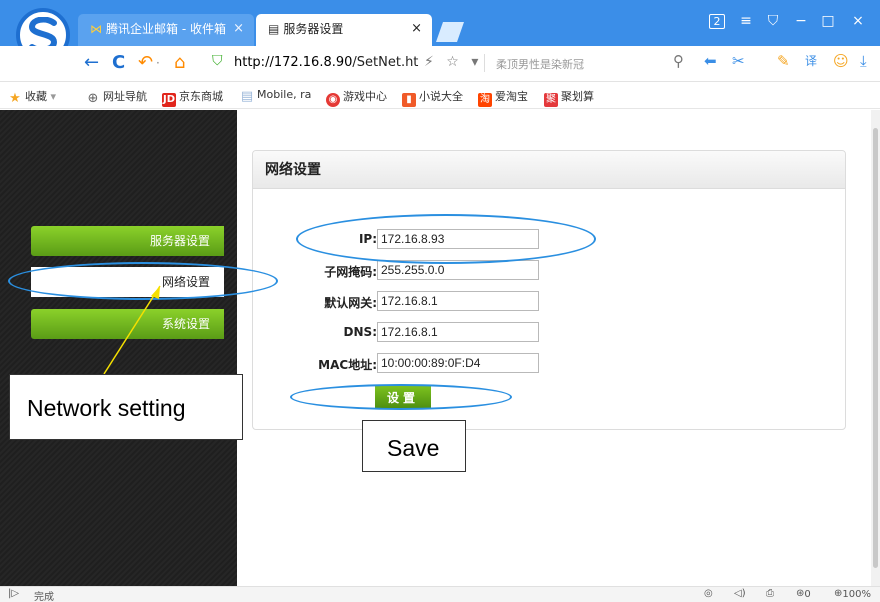 The width and height of the screenshot is (880, 602). Describe the element at coordinates (440, 594) in the screenshot. I see `status-bar: |▷ 完成 ◎ ◁) ⎙ ⊛ 0 ⊕ 100%` at that location.